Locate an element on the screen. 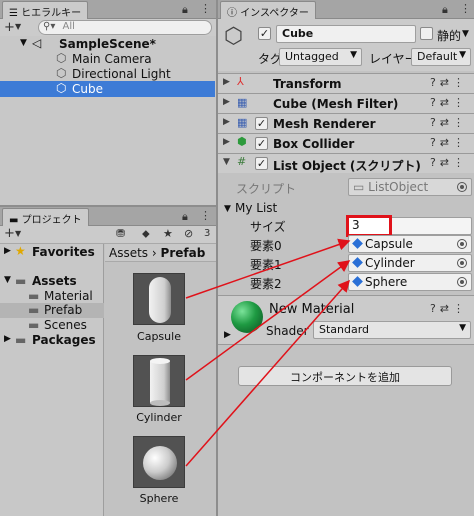 The width and height of the screenshot is (474, 516). material-expand-icon: ▶ is located at coordinates (227, 335).